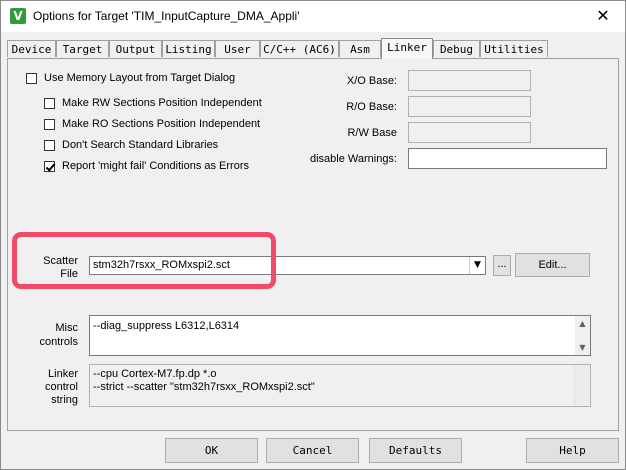 The width and height of the screenshot is (626, 470). What do you see at coordinates (360, 48) in the screenshot?
I see `tab-asm: Asm` at bounding box center [360, 48].